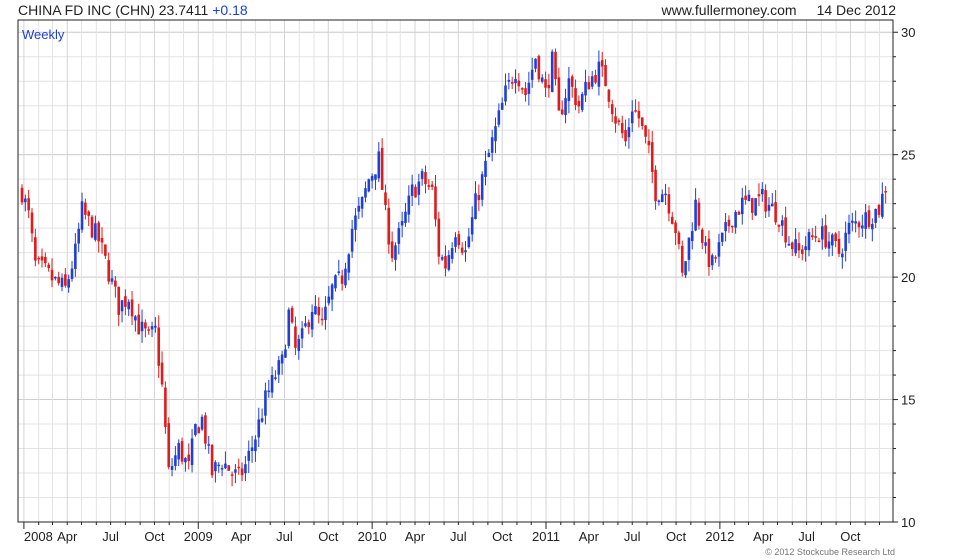  I want to click on x-tick-label: 2010, so click(372, 536).